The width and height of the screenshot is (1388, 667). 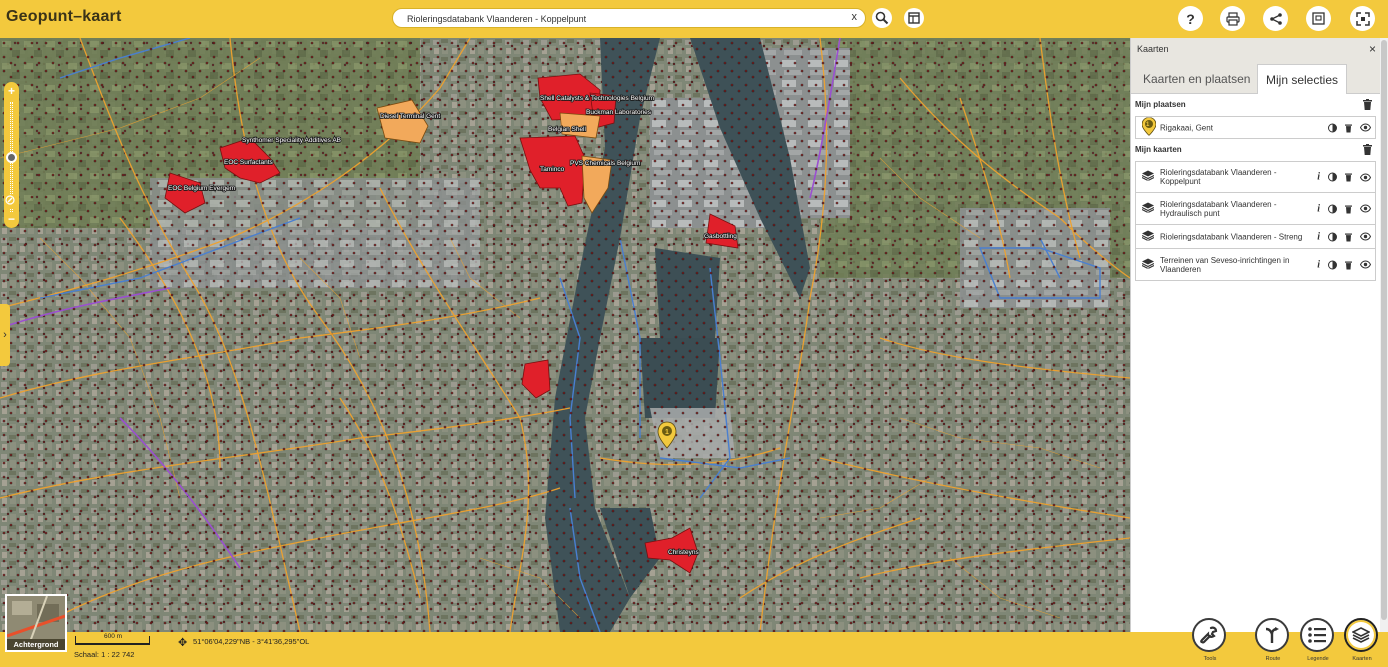 What do you see at coordinates (36, 644) in the screenshot?
I see `background-label: Achtergrond` at bounding box center [36, 644].